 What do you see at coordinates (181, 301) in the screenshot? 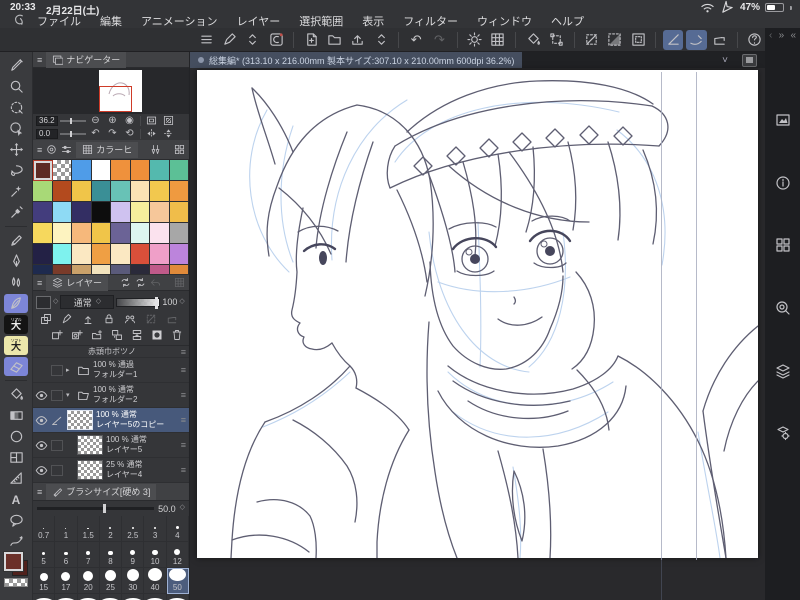
I see `opacity-stepper-icon: ◇` at bounding box center [181, 301].